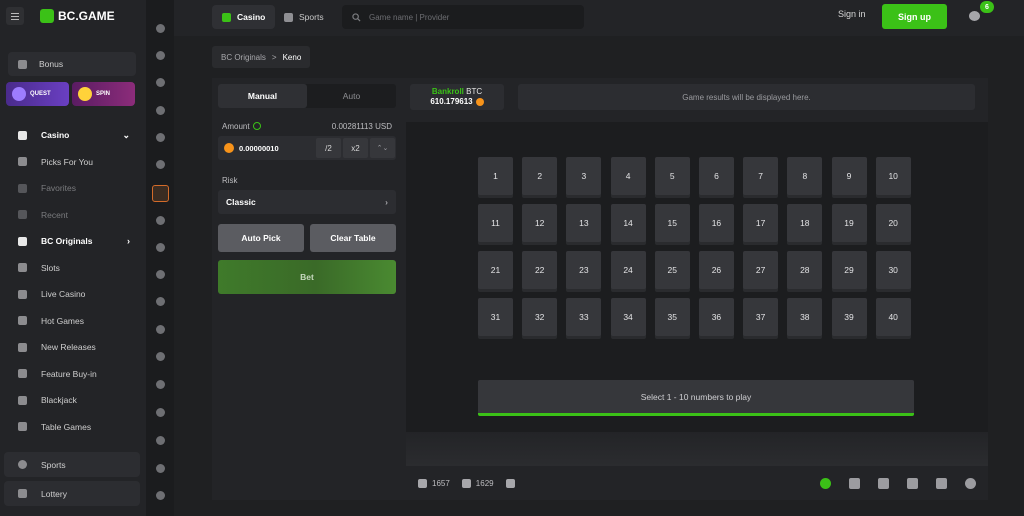 The width and height of the screenshot is (1024, 516). Describe the element at coordinates (974, 16) in the screenshot. I see `chat-icon` at that location.